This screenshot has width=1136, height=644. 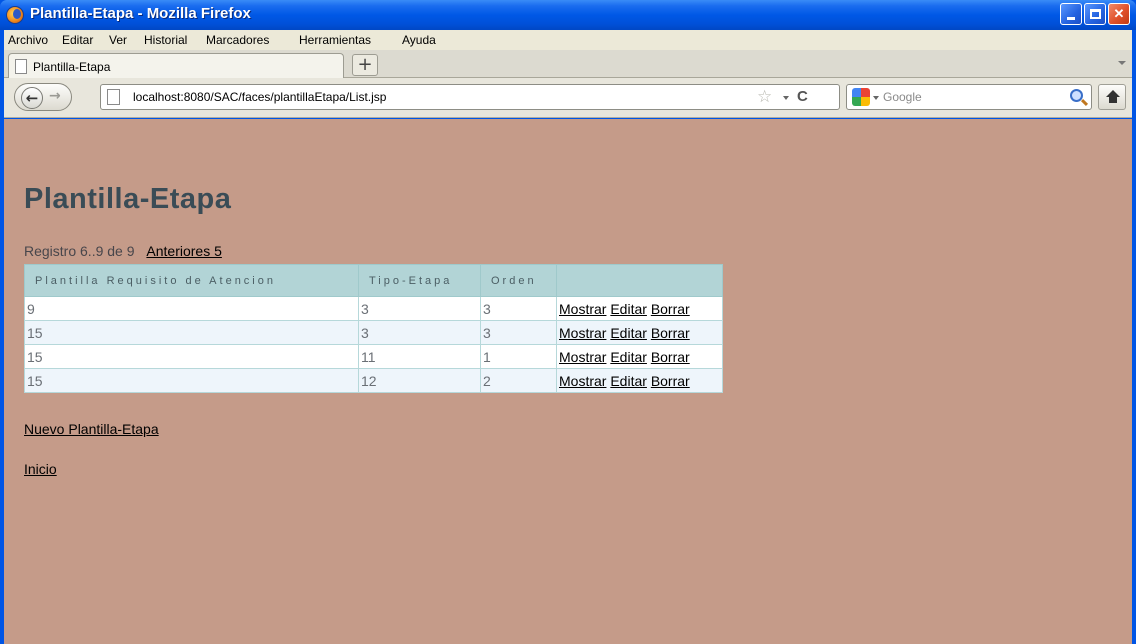 I want to click on close-icon: ✕, so click(x=1119, y=13).